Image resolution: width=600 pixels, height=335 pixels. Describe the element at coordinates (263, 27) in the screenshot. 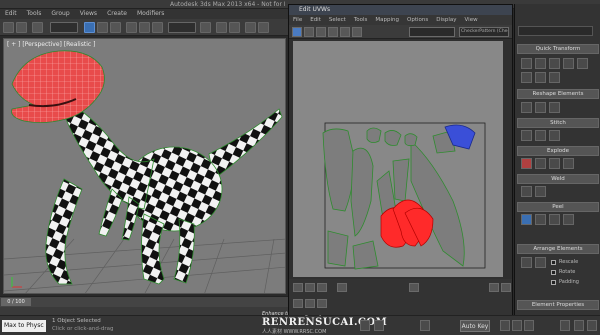

I see `align-icon` at that location.